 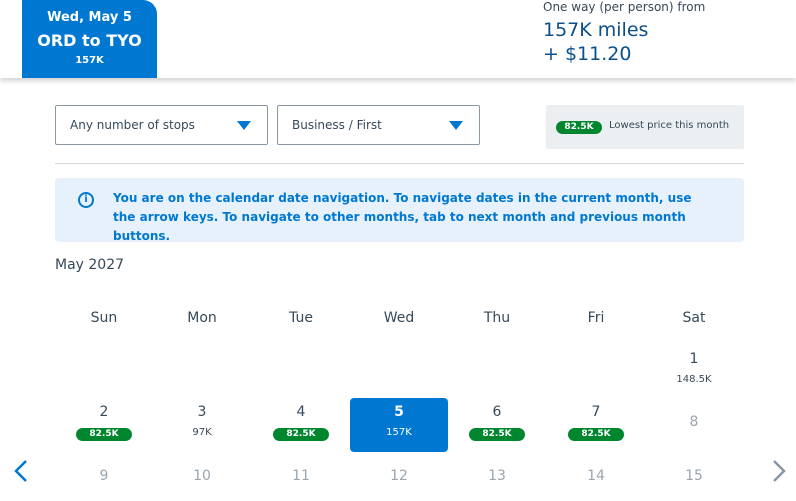 I want to click on day-number: 4, so click(x=301, y=412).